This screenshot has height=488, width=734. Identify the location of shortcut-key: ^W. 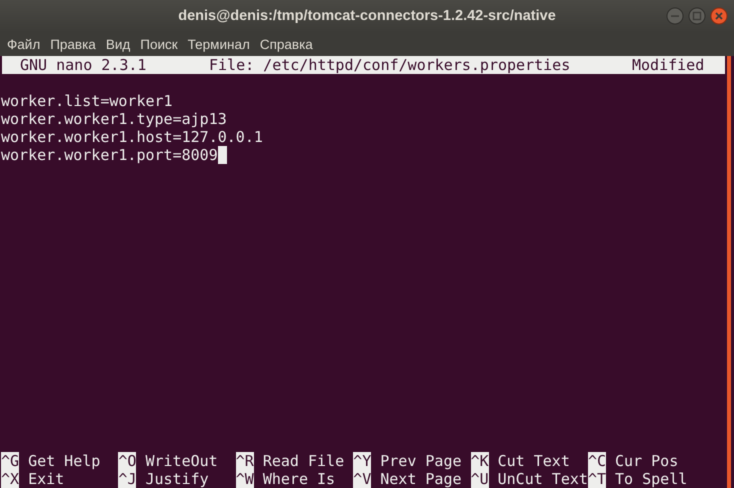
(245, 479).